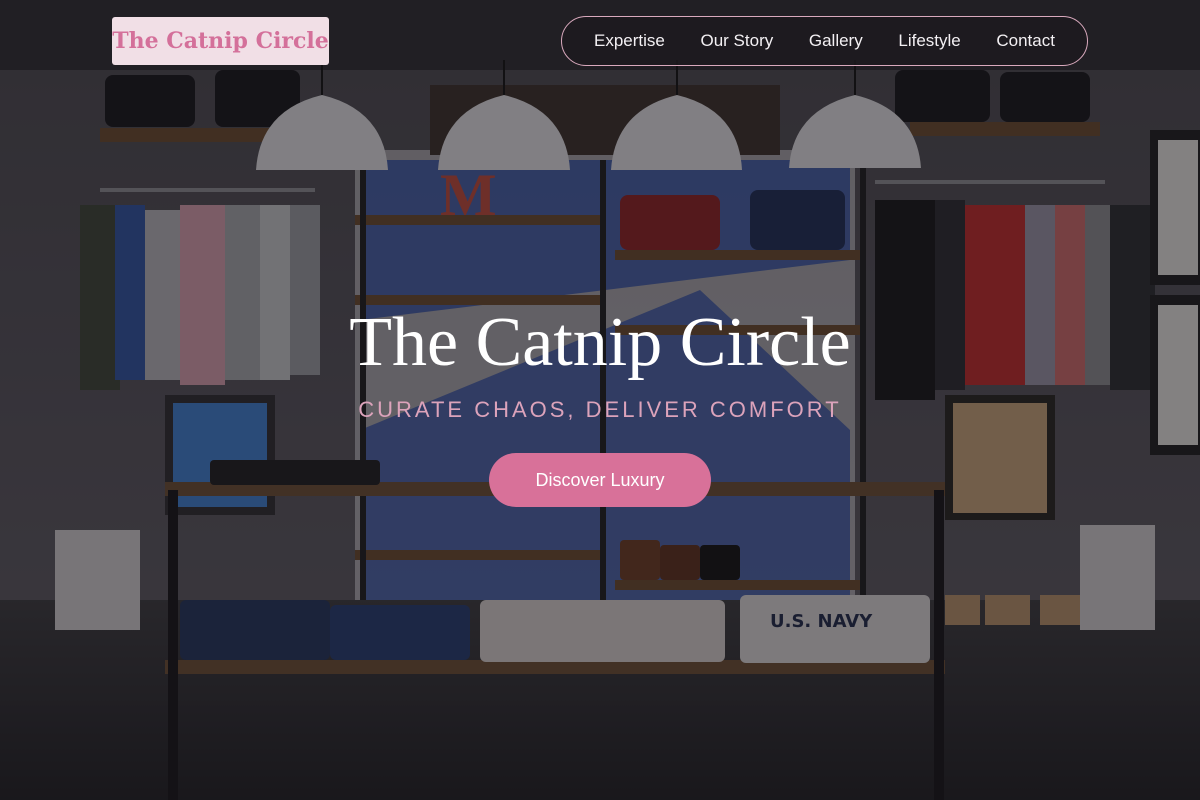  What do you see at coordinates (220, 41) in the screenshot?
I see `logo-link: The Catnip Circle` at bounding box center [220, 41].